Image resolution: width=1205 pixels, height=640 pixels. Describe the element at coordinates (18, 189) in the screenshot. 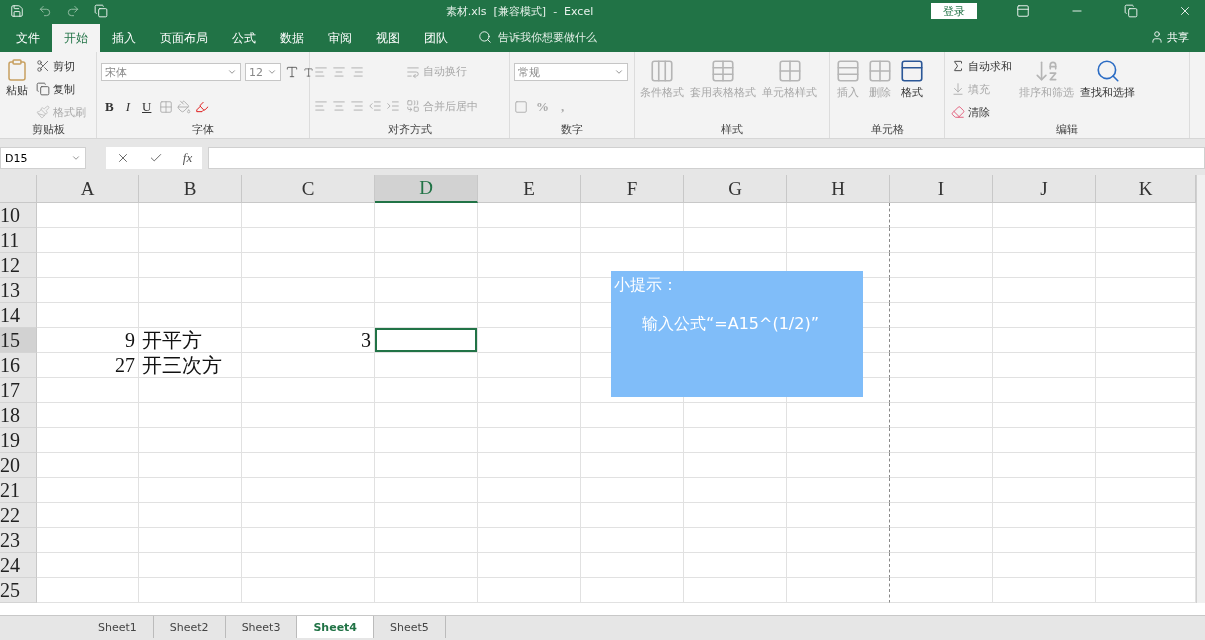

I see `select-all-corner` at that location.